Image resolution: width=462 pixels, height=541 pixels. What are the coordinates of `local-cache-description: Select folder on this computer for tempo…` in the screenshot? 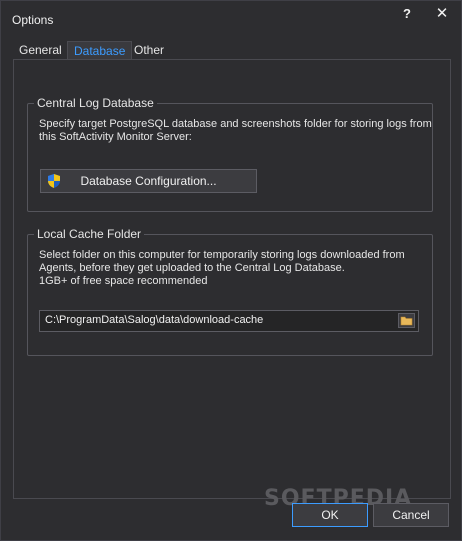 It's located at (222, 268).